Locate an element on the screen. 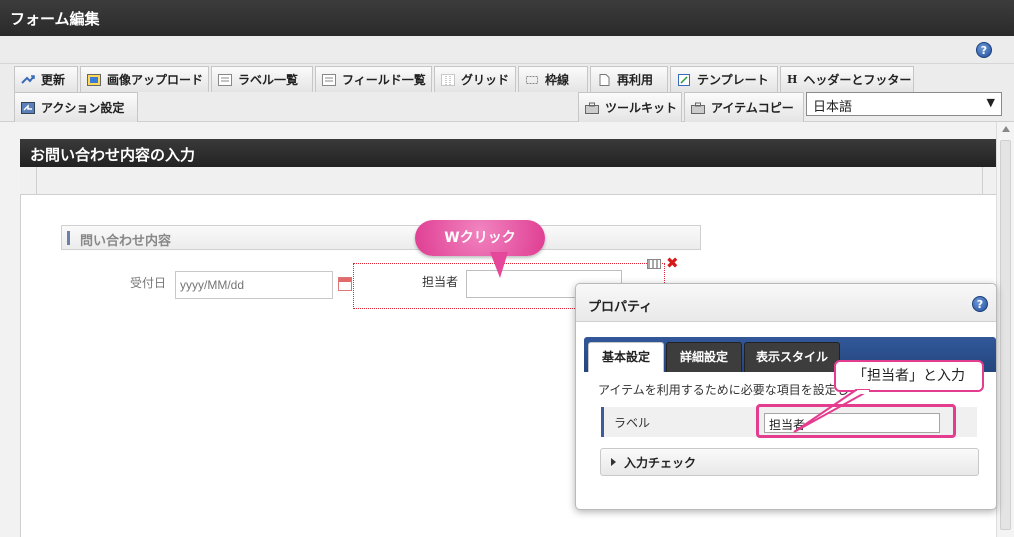 This screenshot has height=537, width=1014. language-value: 日本語 is located at coordinates (833, 107).